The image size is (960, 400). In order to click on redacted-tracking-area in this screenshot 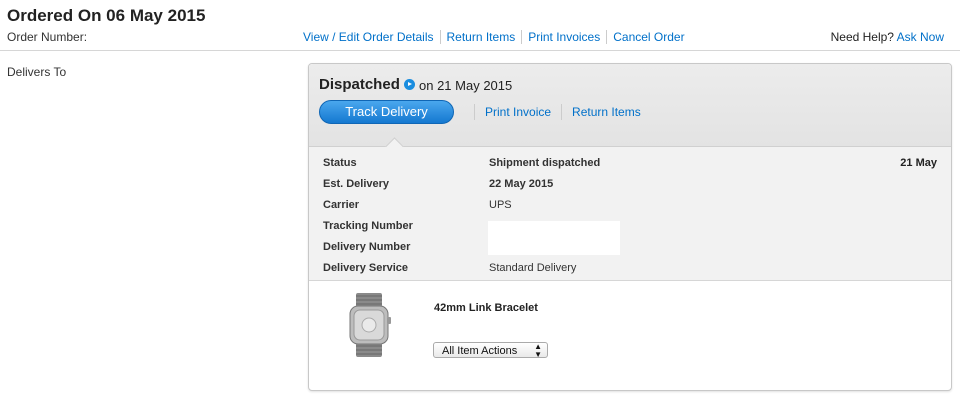, I will do `click(554, 238)`.